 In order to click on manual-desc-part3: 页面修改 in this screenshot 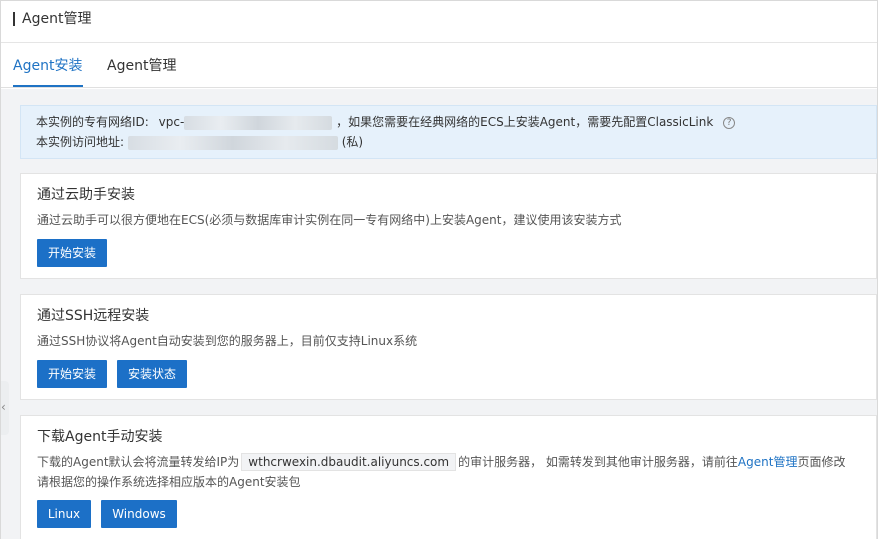, I will do `click(821, 462)`.